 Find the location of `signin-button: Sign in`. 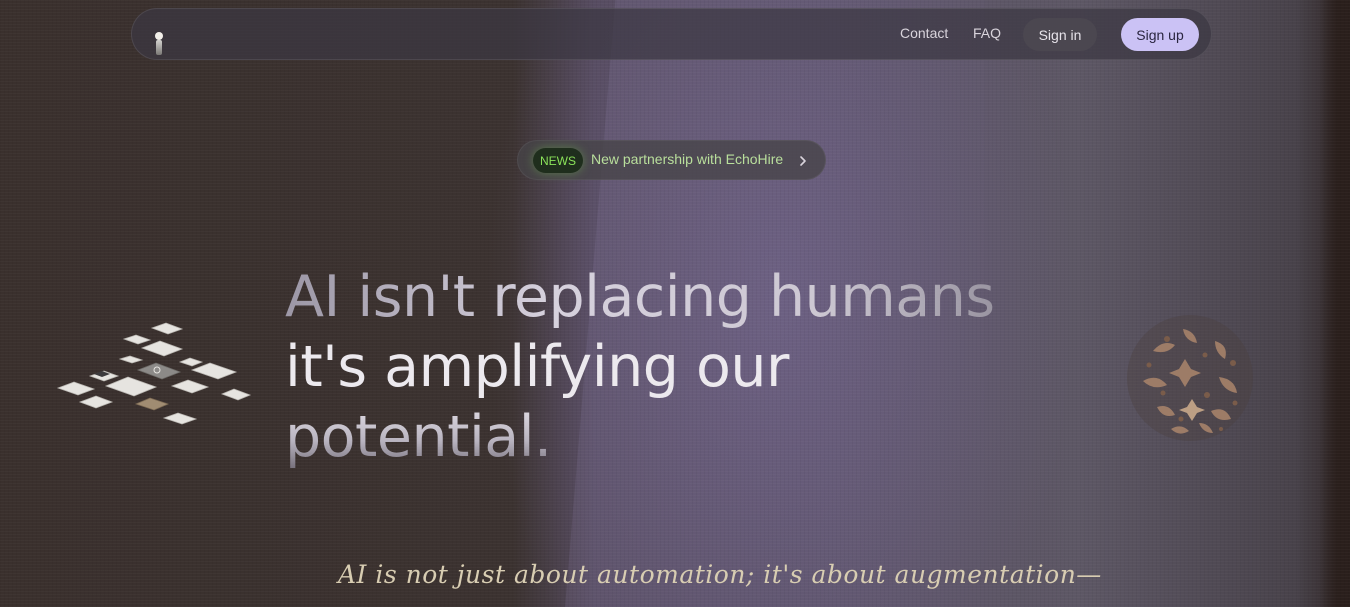

signin-button: Sign in is located at coordinates (1060, 34).